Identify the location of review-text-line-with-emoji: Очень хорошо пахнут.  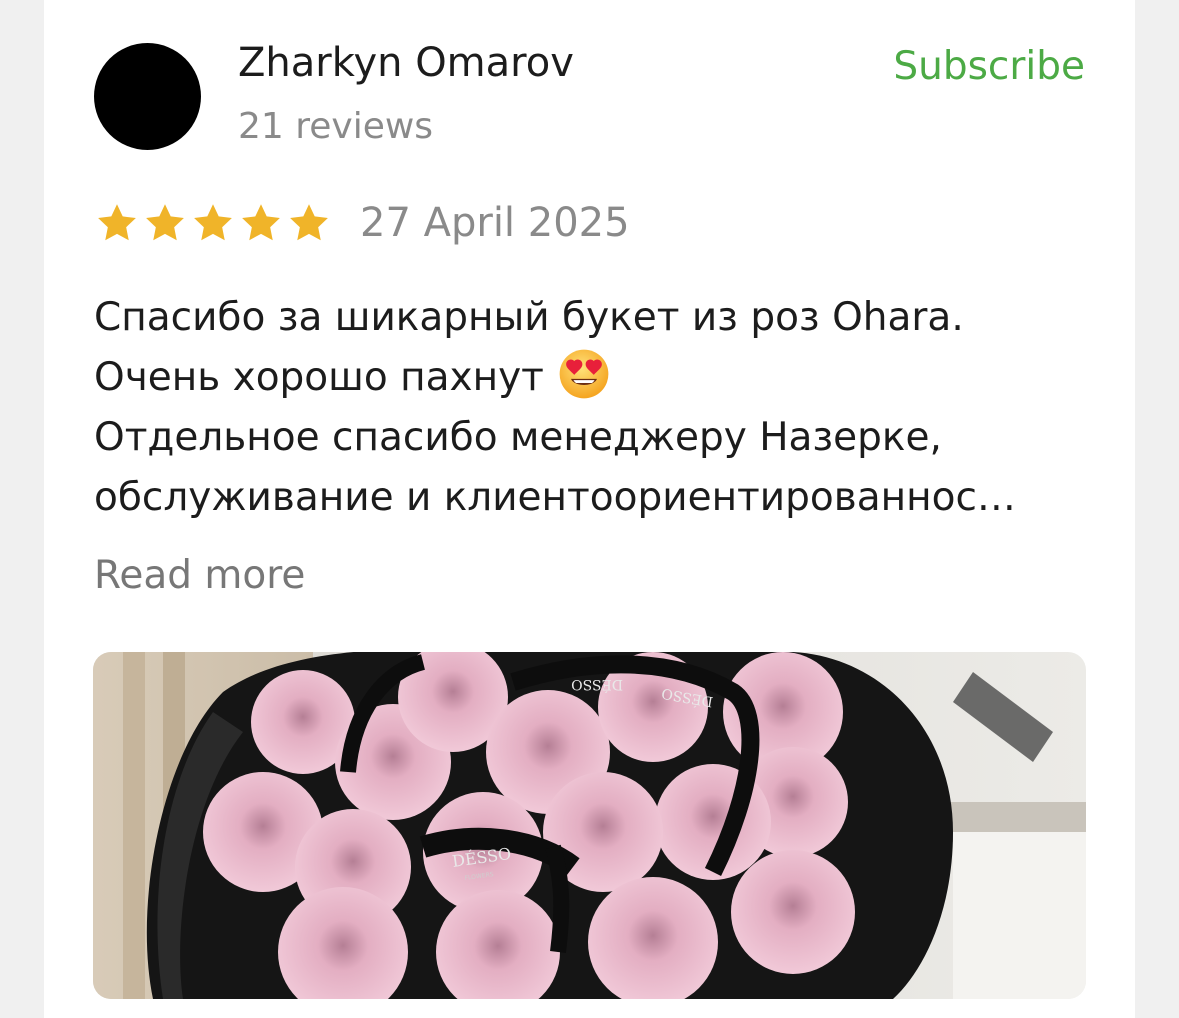
(594, 378).